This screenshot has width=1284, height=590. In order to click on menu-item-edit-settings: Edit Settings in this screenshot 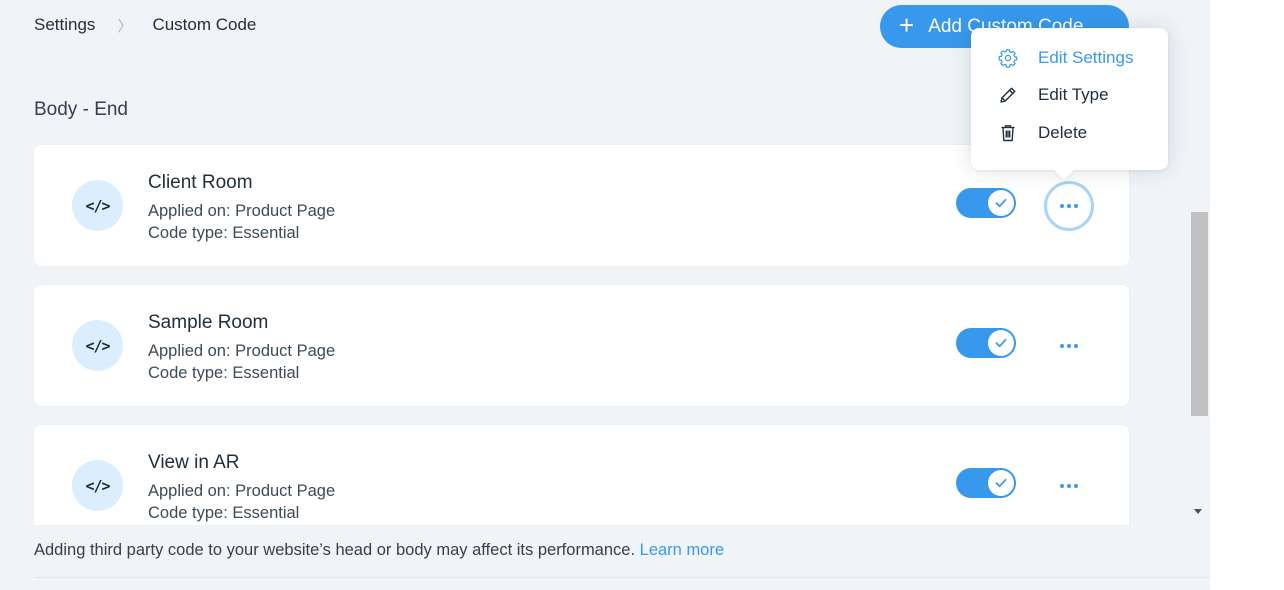, I will do `click(1069, 58)`.